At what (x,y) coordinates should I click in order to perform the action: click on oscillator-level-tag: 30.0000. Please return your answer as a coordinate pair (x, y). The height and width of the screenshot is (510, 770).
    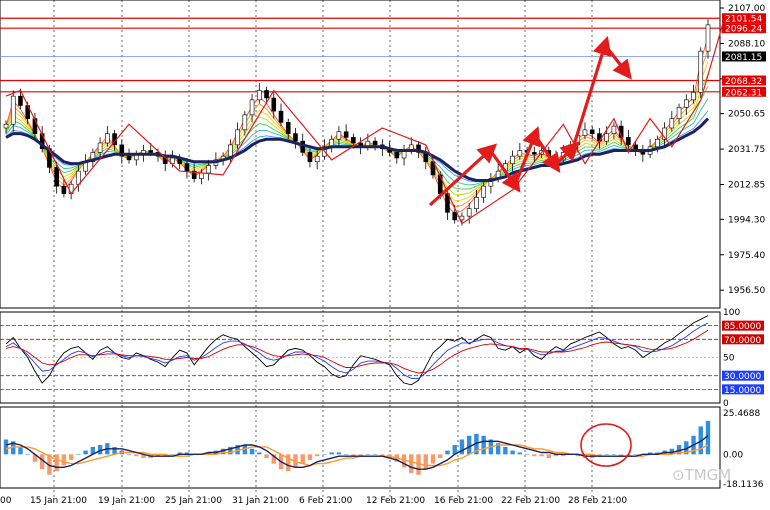
    Looking at the image, I should click on (743, 376).